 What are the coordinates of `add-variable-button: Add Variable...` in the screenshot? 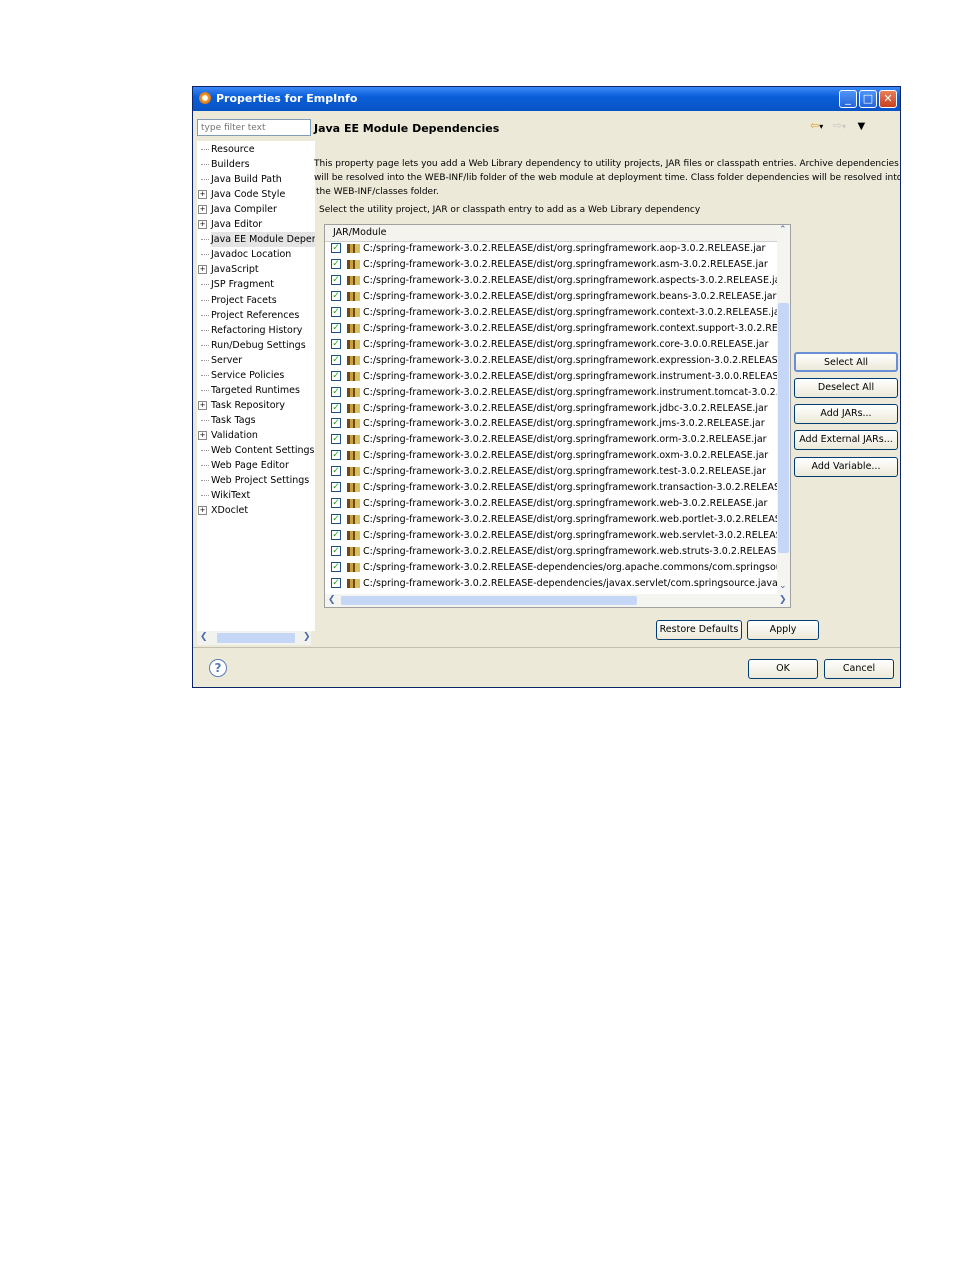 It's located at (846, 467).